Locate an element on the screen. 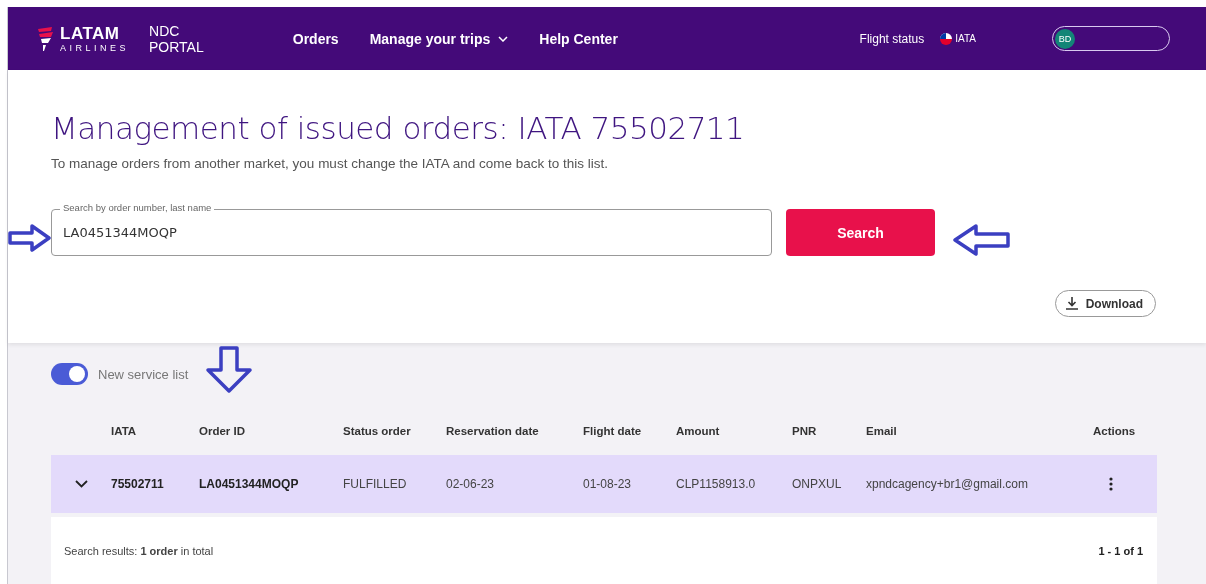 Image resolution: width=1206 pixels, height=584 pixels. table-cell-text: 75502711 is located at coordinates (138, 484).